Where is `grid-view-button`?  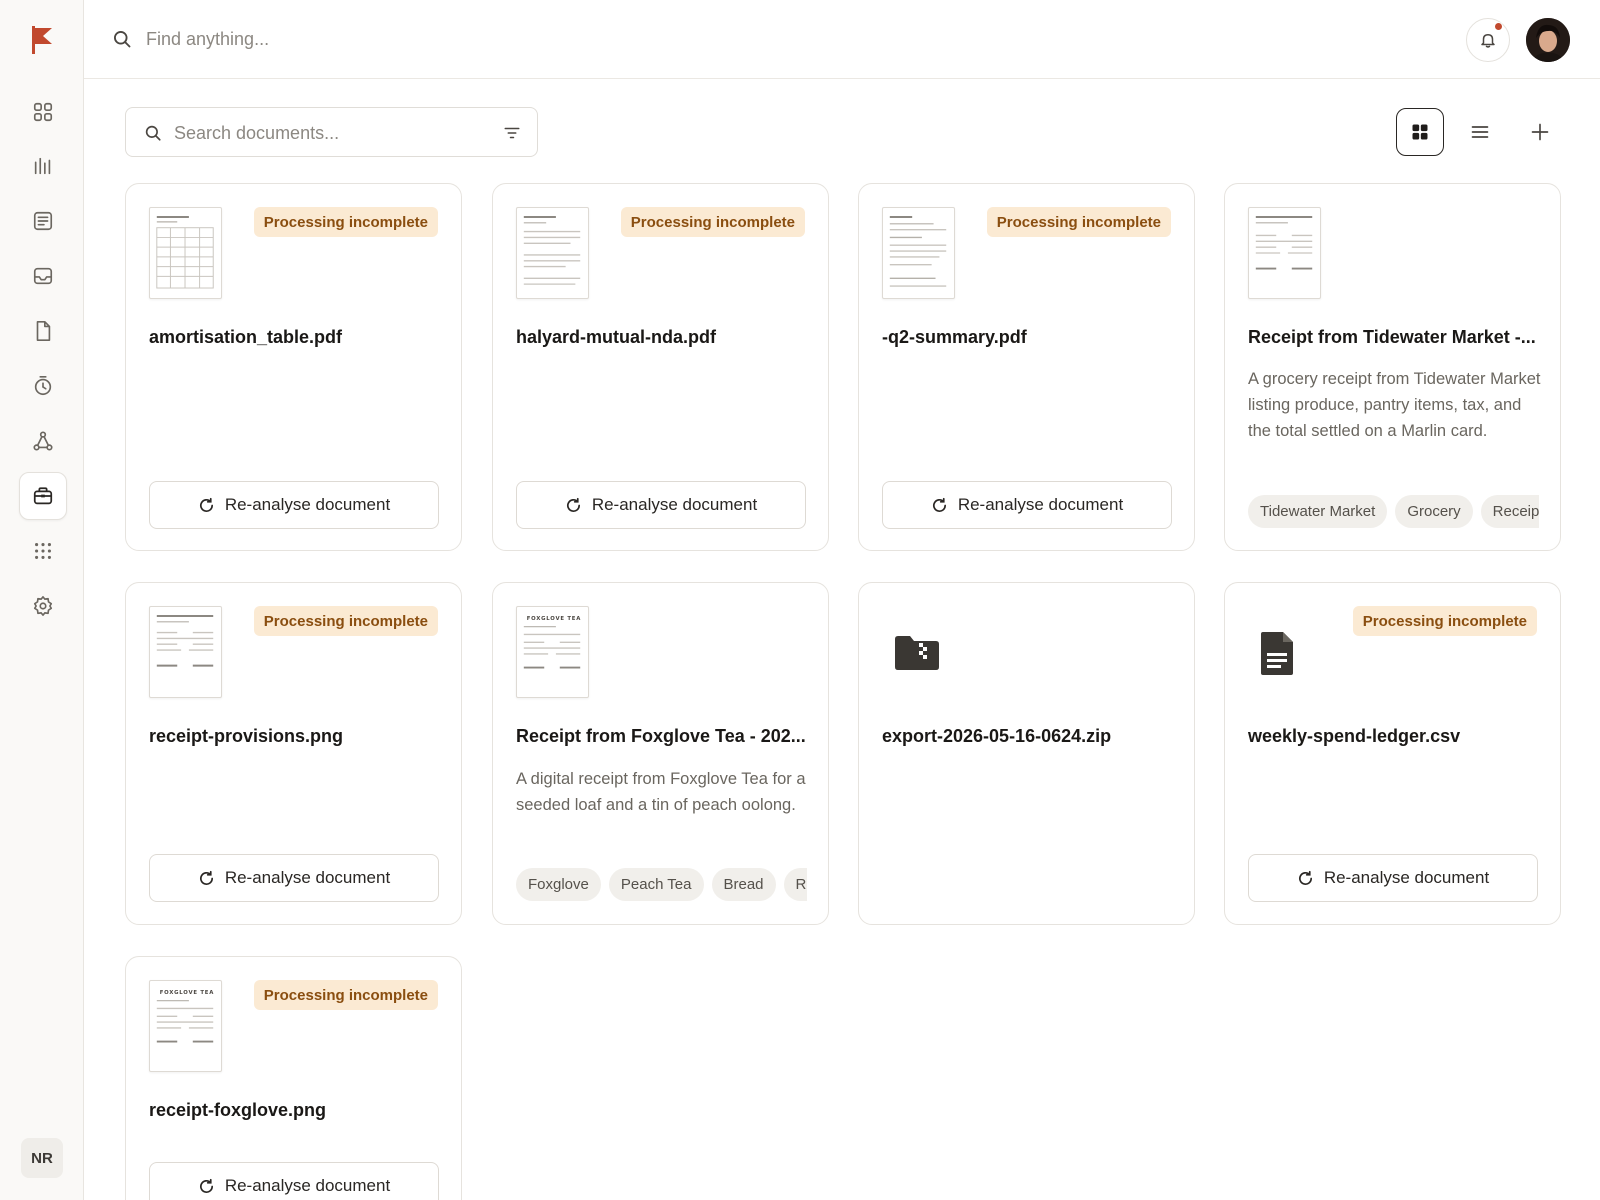
grid-view-button is located at coordinates (1420, 132).